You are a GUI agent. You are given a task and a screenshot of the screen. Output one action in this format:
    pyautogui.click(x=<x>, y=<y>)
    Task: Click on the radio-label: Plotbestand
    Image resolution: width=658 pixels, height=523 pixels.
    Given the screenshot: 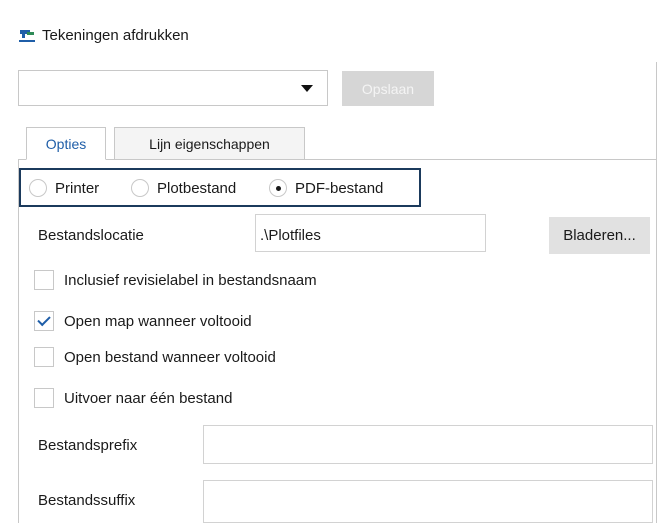 What is the action you would take?
    pyautogui.click(x=197, y=188)
    